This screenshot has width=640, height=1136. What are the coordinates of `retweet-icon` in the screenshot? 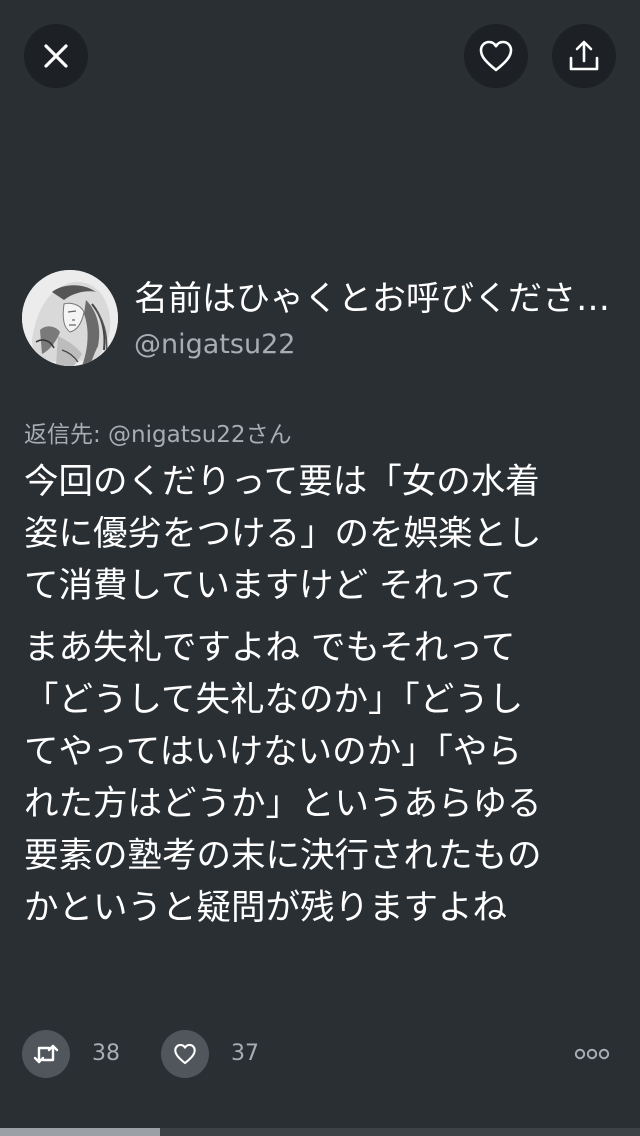 It's located at (46, 1054).